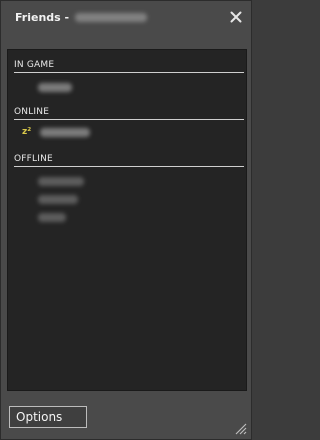  What do you see at coordinates (42, 17) in the screenshot?
I see `window-title-label: Friends -` at bounding box center [42, 17].